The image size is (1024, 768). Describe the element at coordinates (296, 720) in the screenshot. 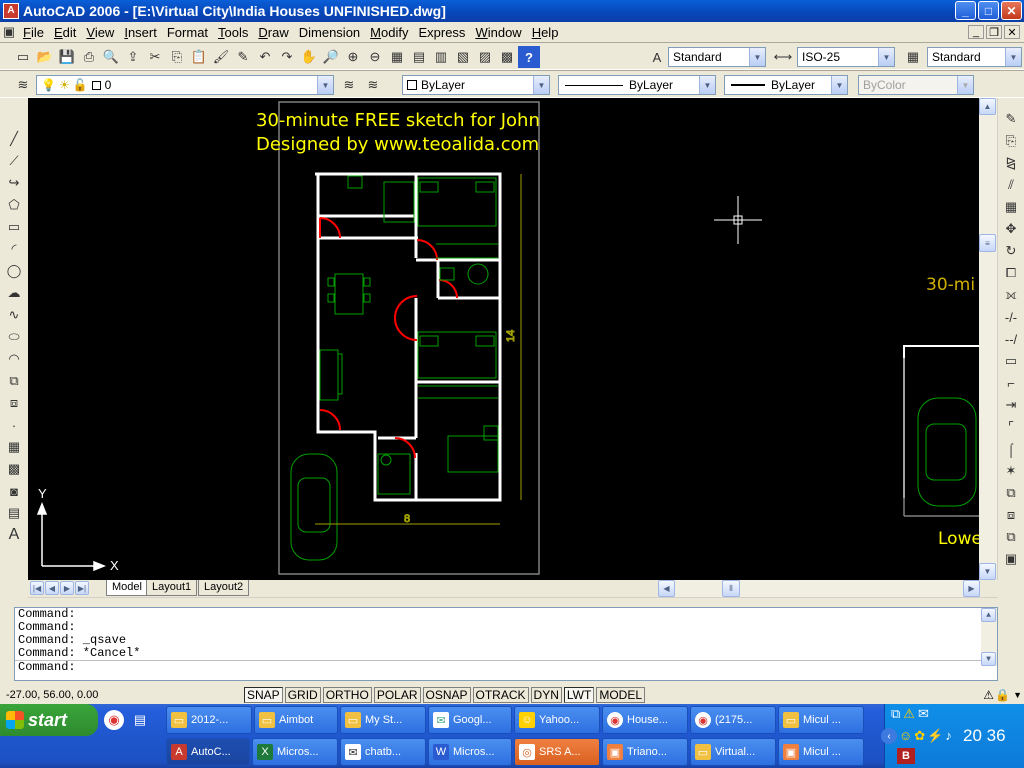

I see `task-folder-aimbot: ▭ Aimbot` at that location.